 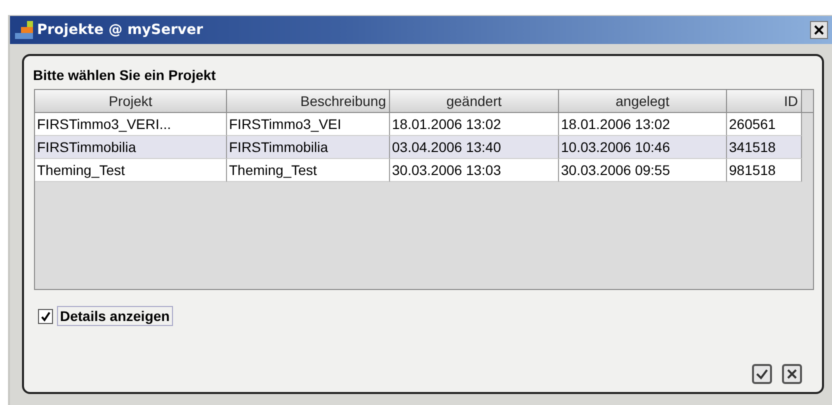 What do you see at coordinates (115, 316) in the screenshot?
I see `checkbox-label: Details anzeigen` at bounding box center [115, 316].